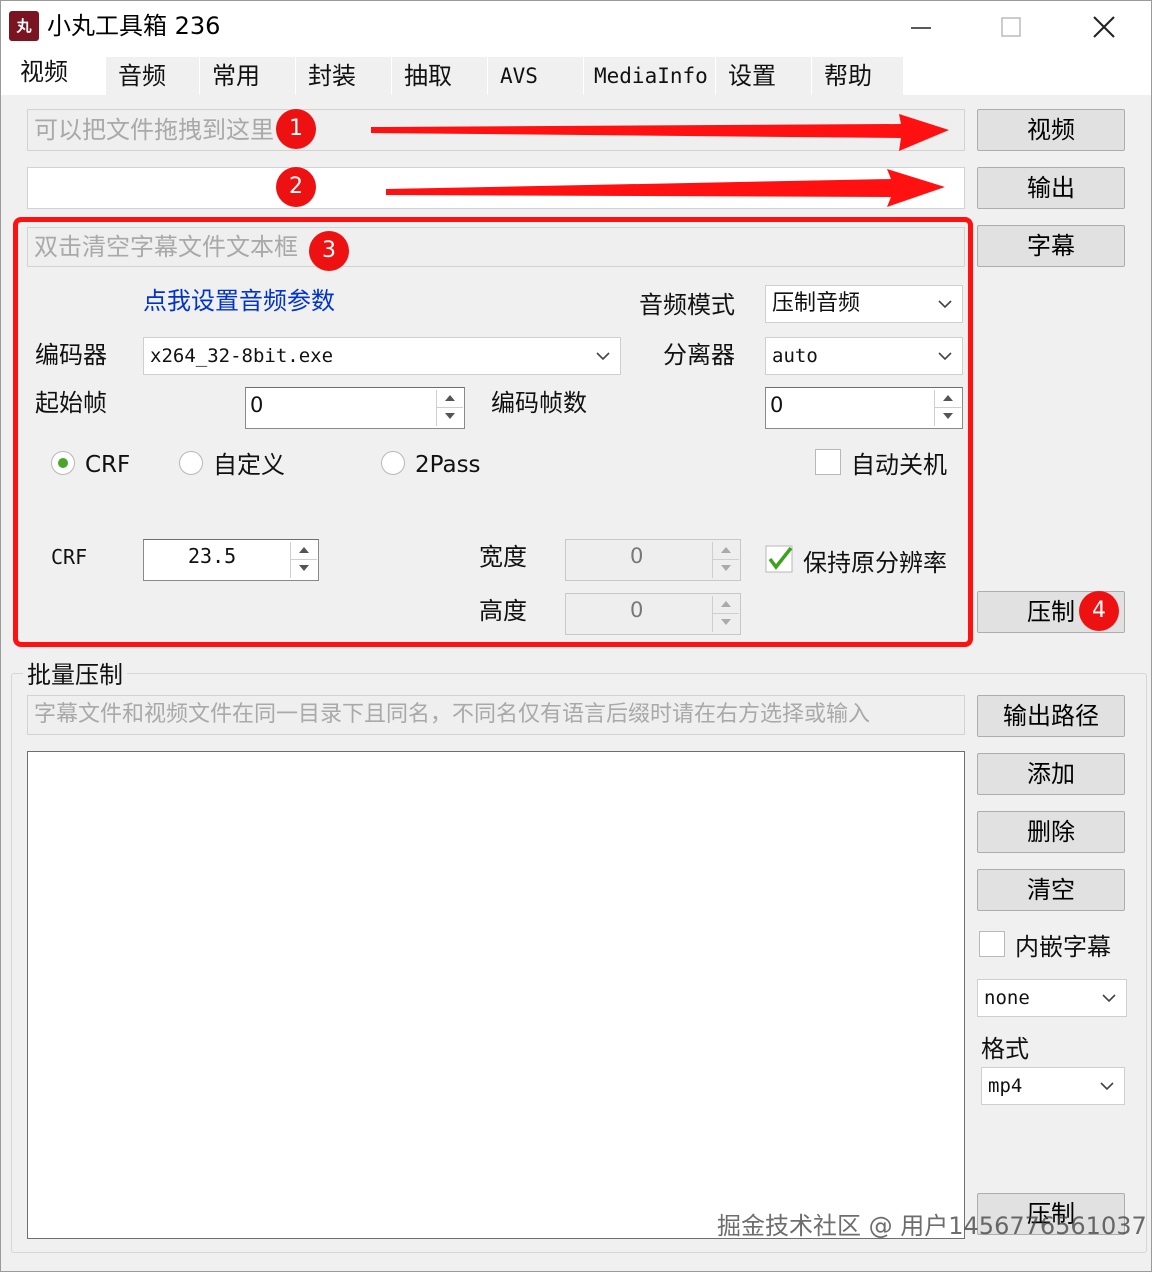  I want to click on subtitle-button: 字幕, so click(1051, 246).